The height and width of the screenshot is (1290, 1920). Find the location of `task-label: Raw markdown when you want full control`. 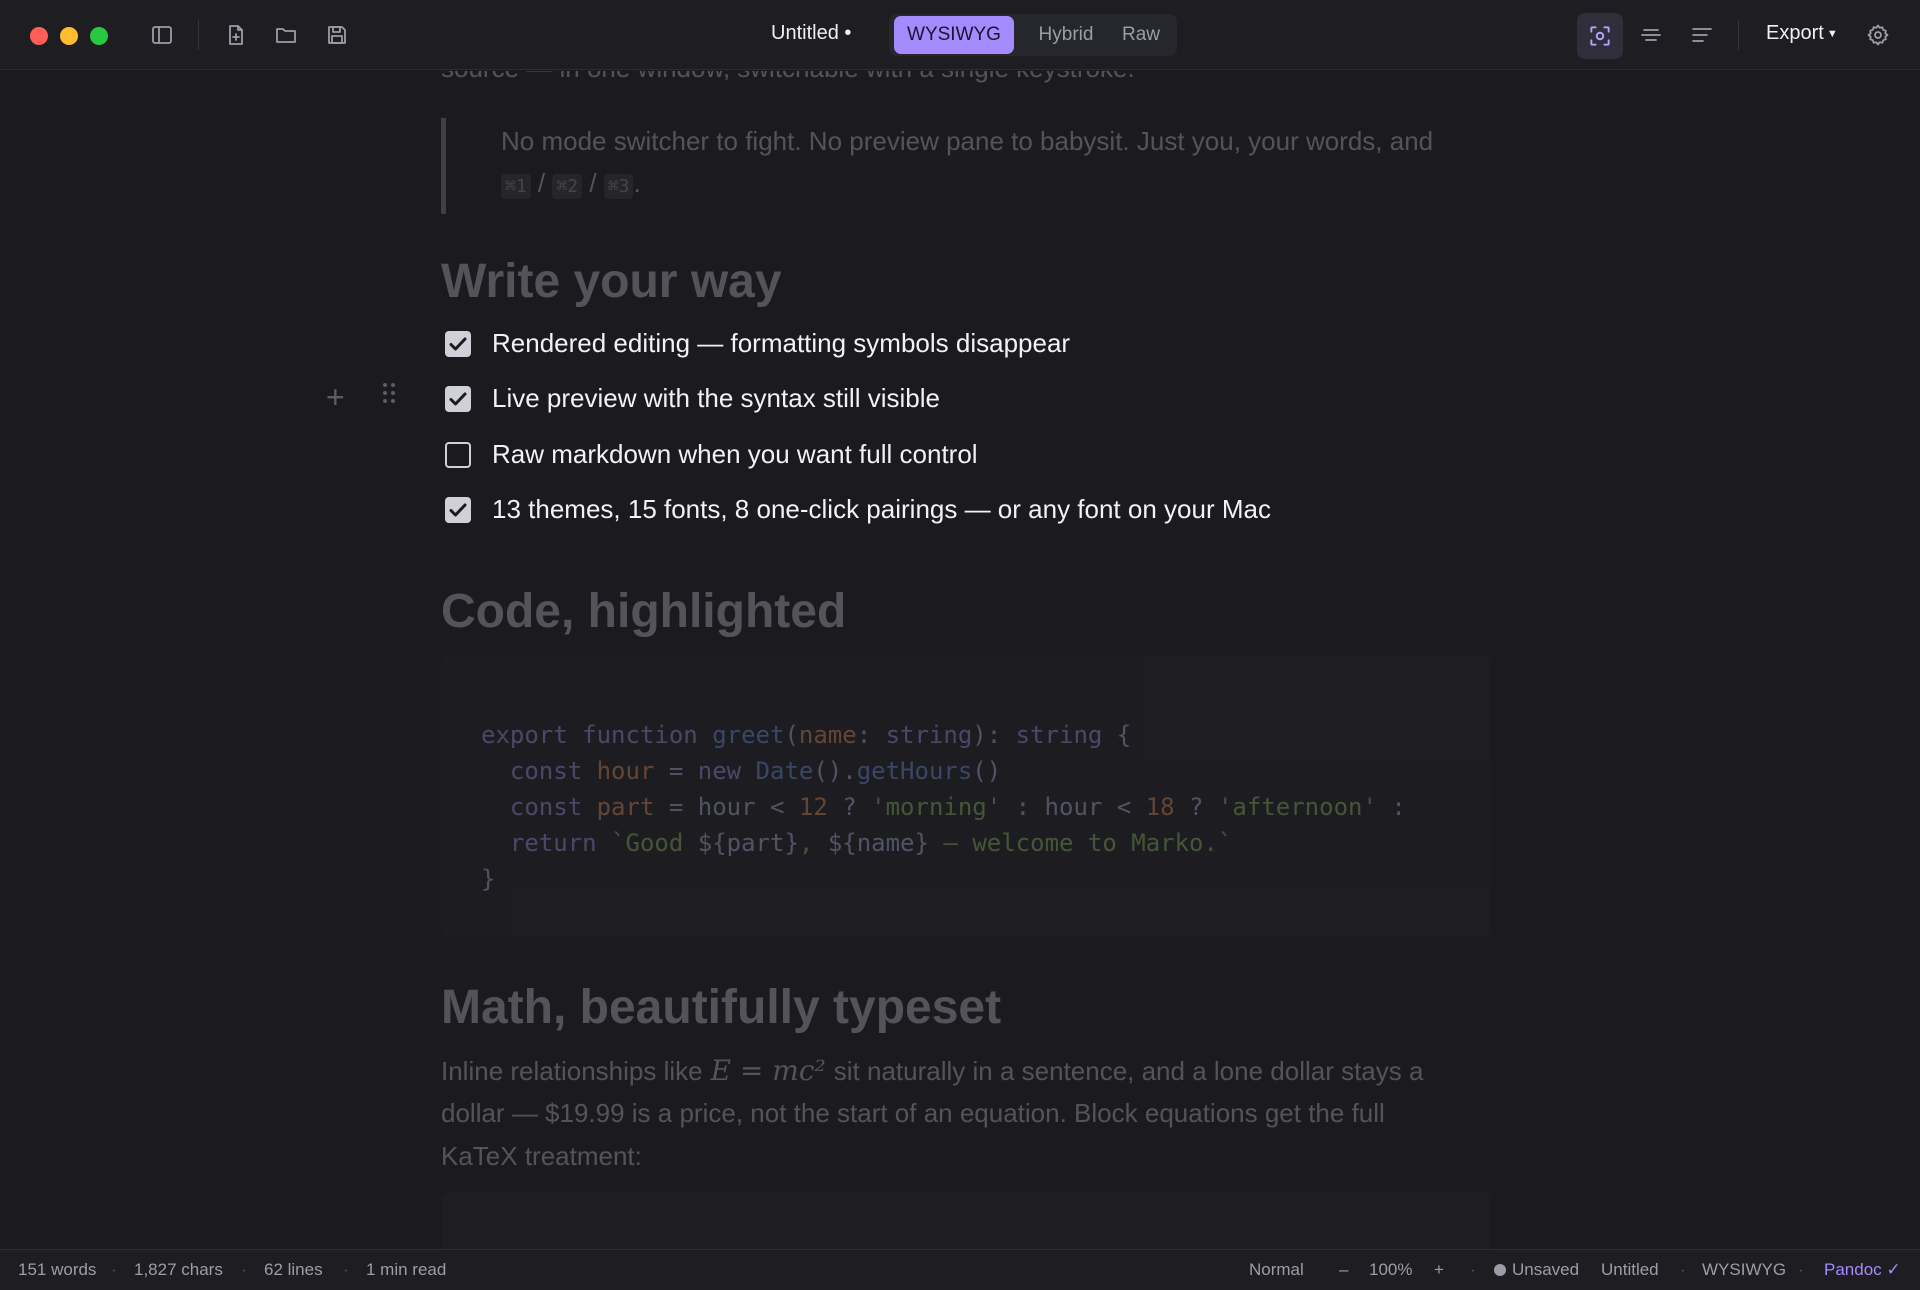

task-label: Raw markdown when you want full control is located at coordinates (735, 454).